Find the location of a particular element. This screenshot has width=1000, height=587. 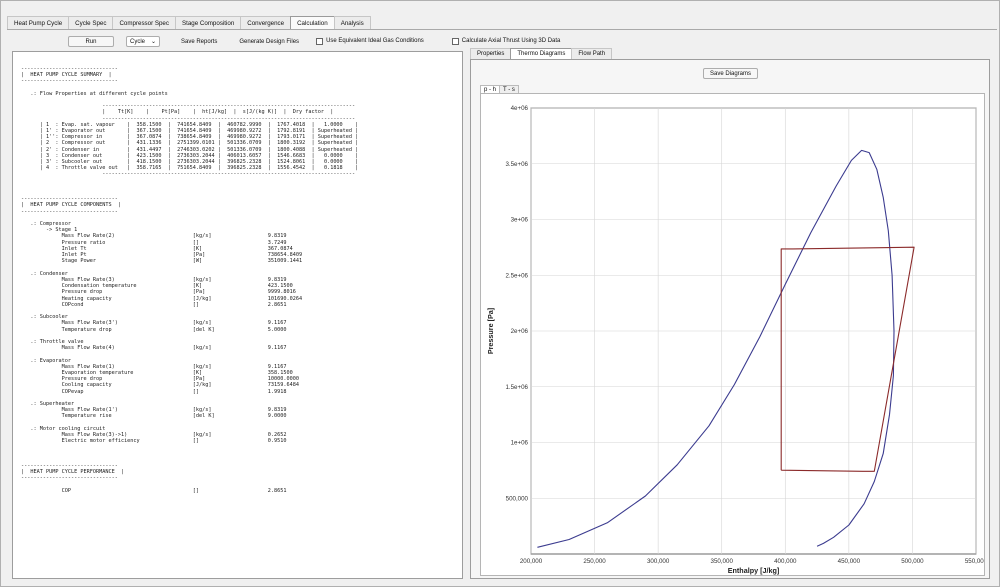

tab-calculation: Calculation is located at coordinates (312, 23).